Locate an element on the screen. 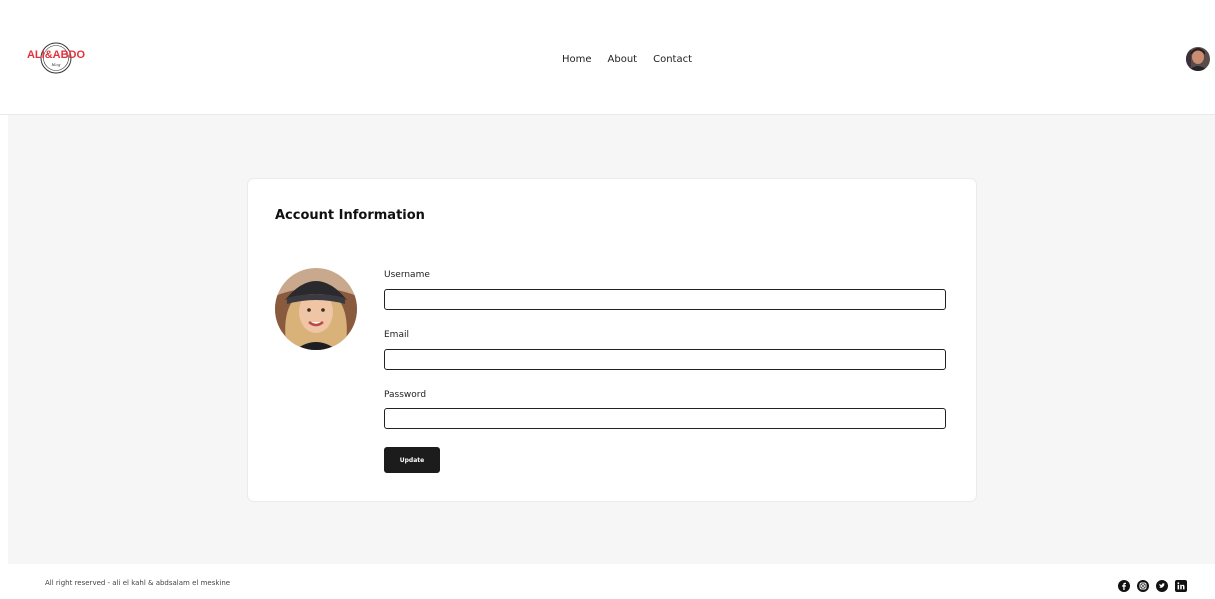 Image resolution: width=1215 pixels, height=599 pixels. facebook-icon is located at coordinates (1124, 584).